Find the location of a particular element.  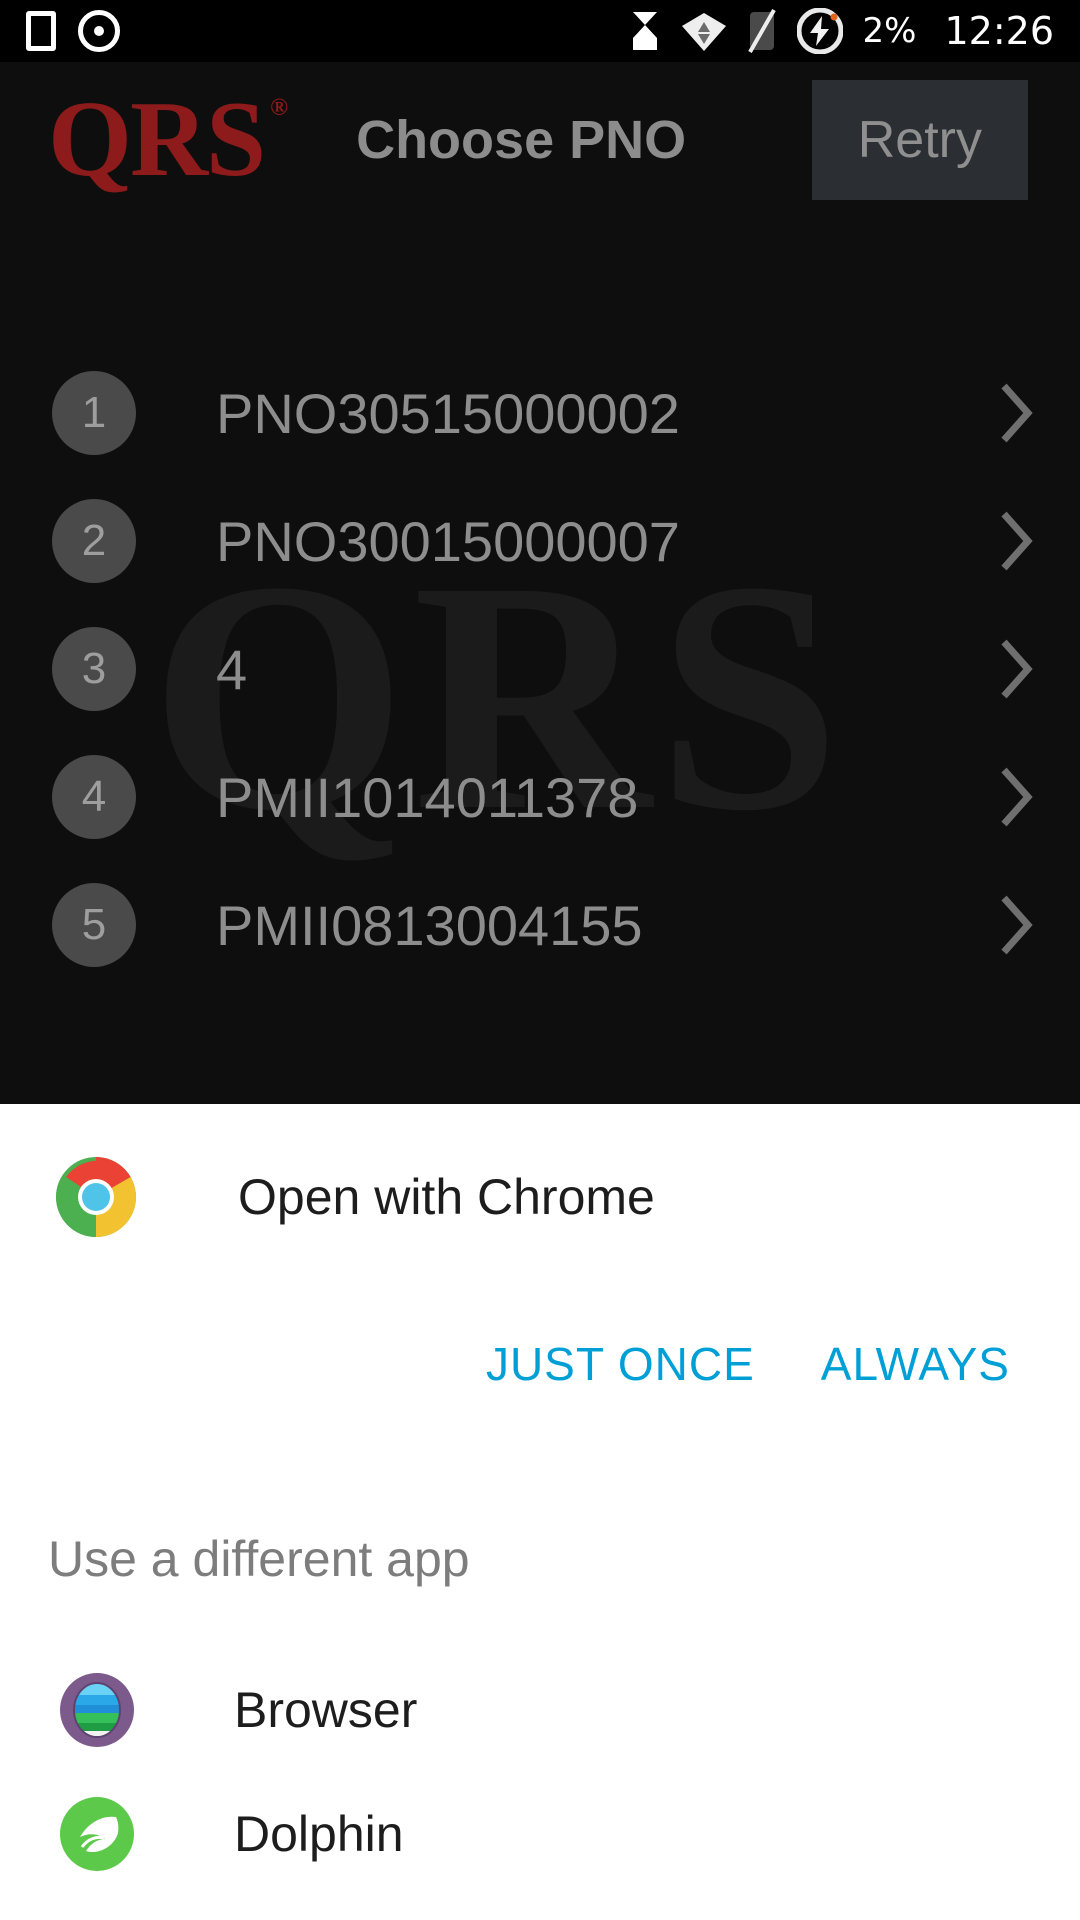

always-button: ALWAYS is located at coordinates (915, 1364).